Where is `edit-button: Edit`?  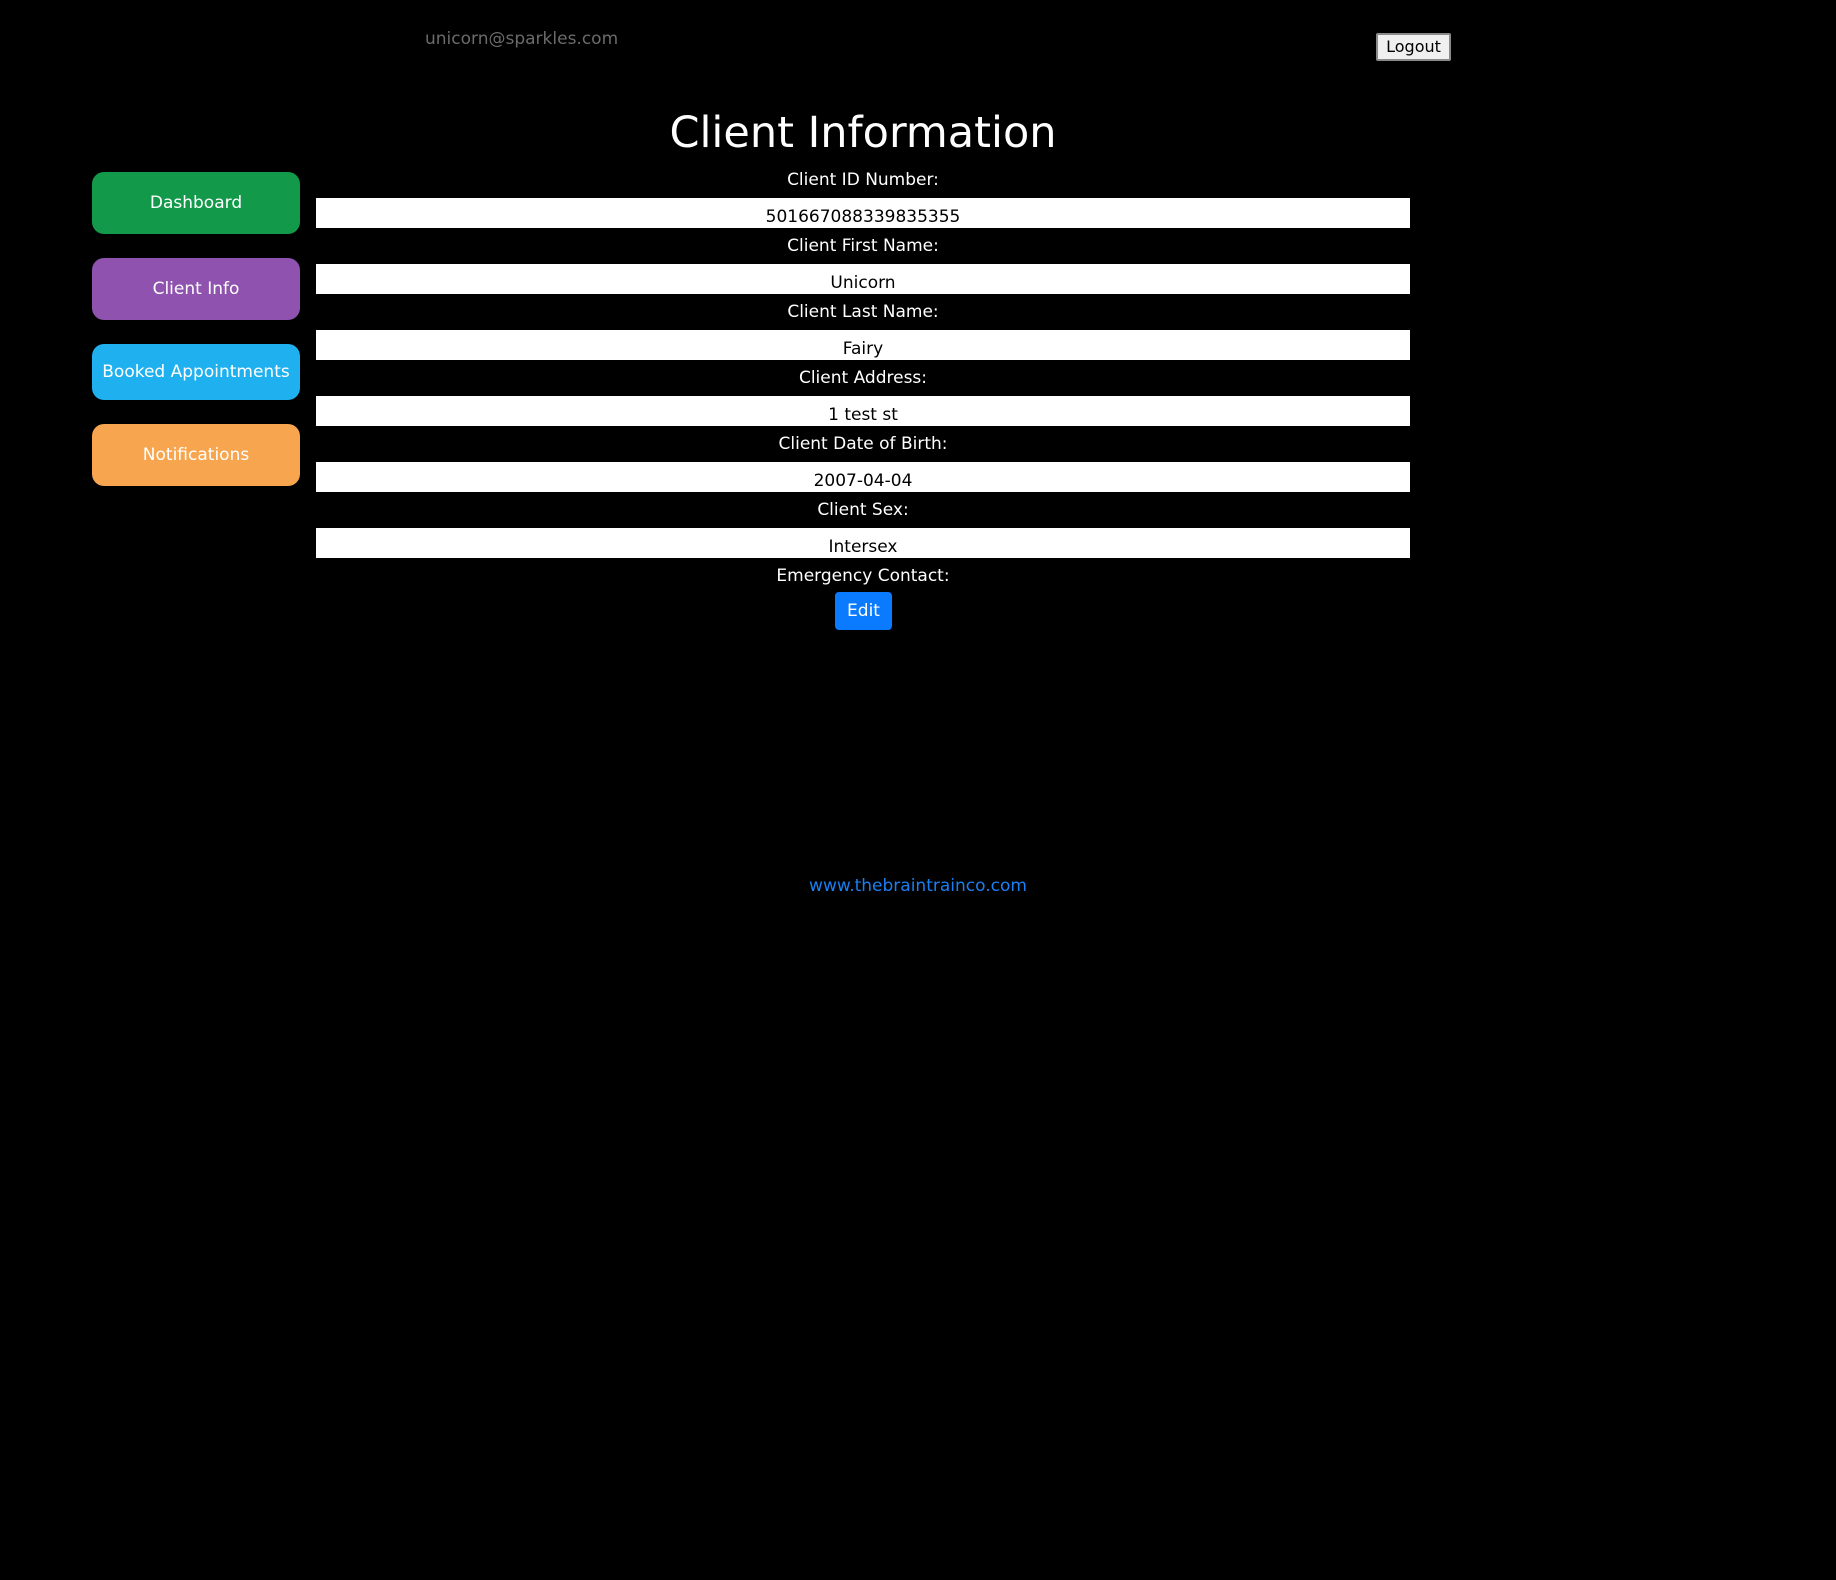 edit-button: Edit is located at coordinates (863, 611).